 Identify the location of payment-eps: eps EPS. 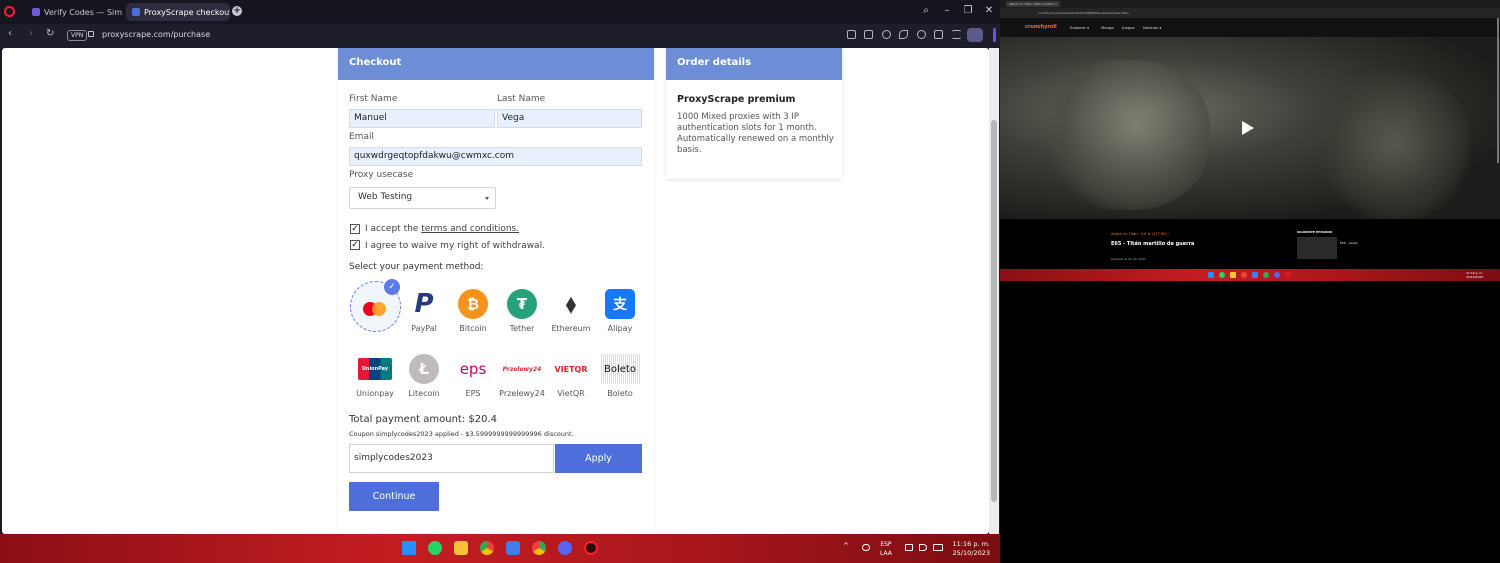
(473, 376).